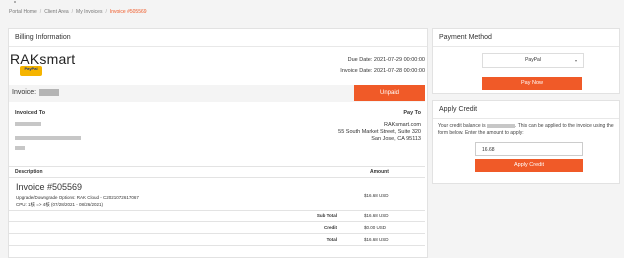 Image resolution: width=624 pixels, height=258 pixels. What do you see at coordinates (218, 38) in the screenshot?
I see `billing-header: Billing Information` at bounding box center [218, 38].